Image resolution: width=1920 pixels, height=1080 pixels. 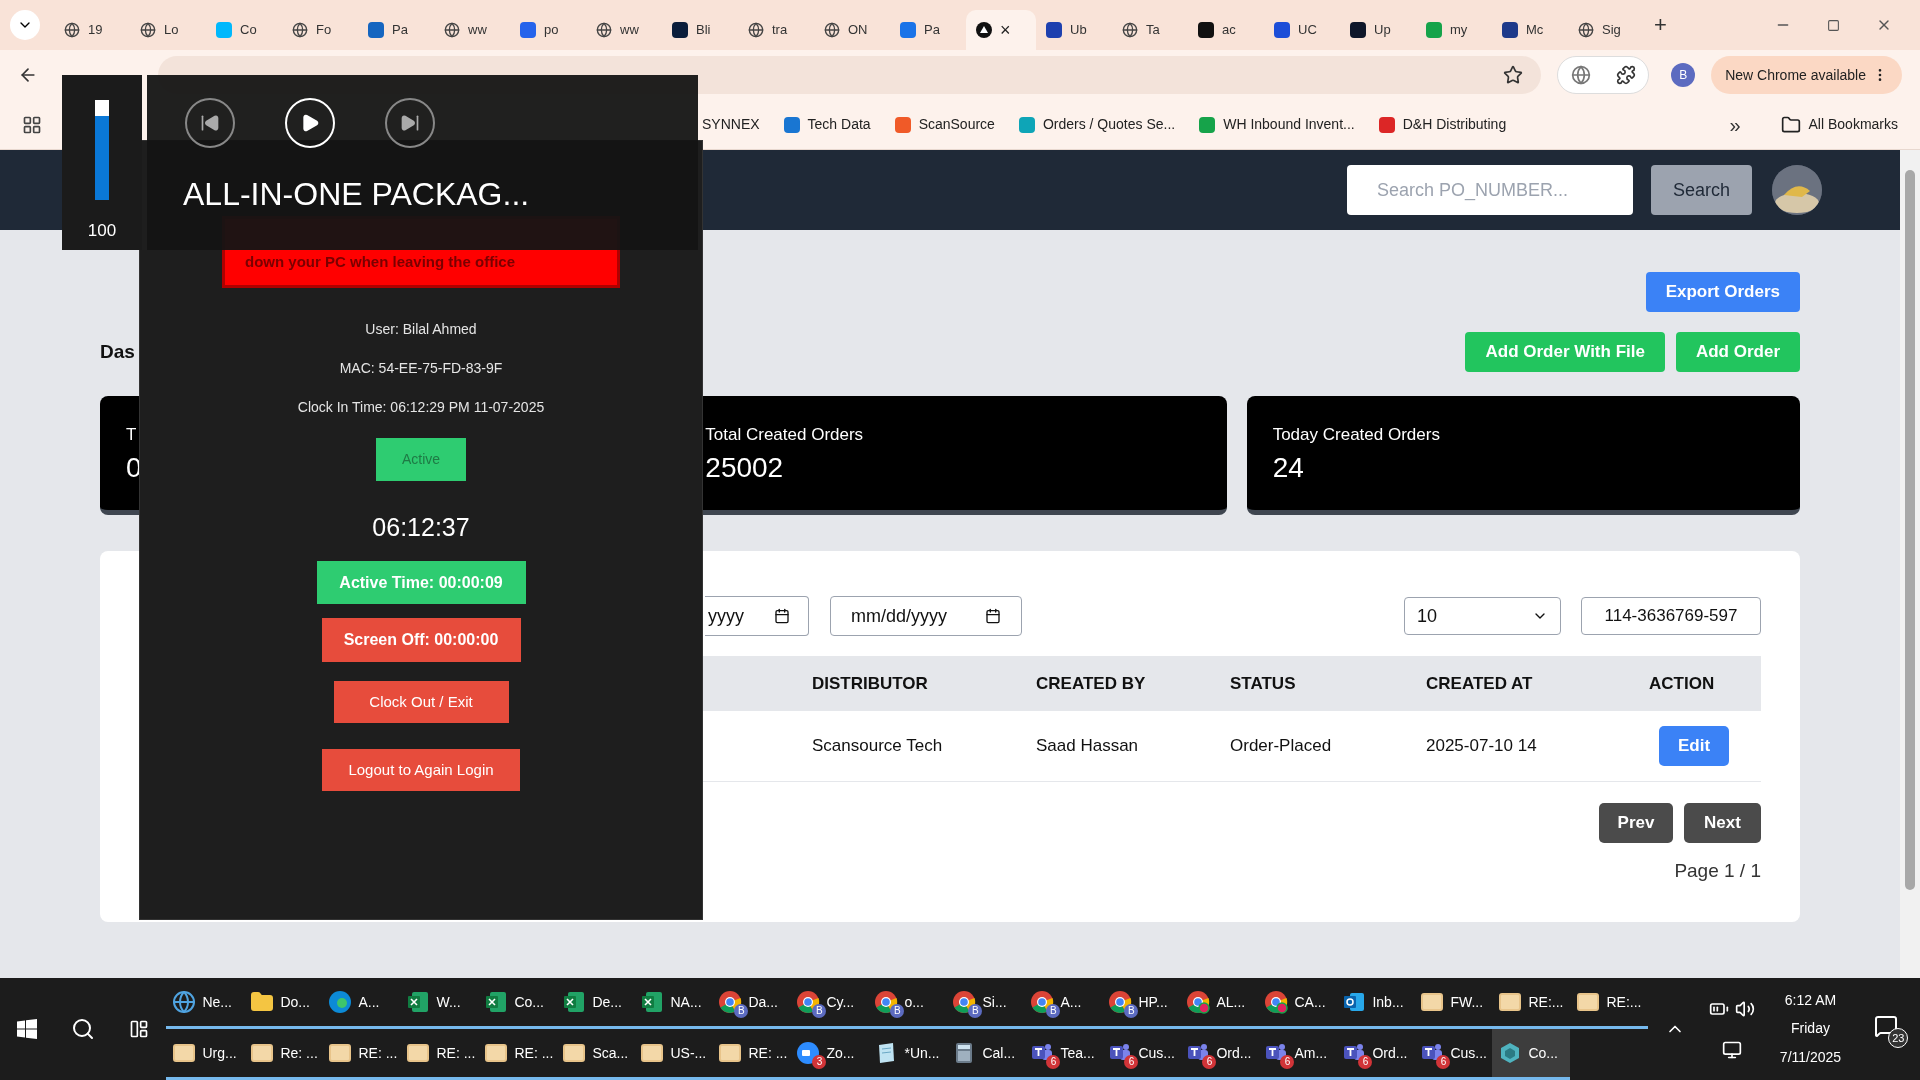 I want to click on browser-tab: ×, so click(x=1001, y=30).